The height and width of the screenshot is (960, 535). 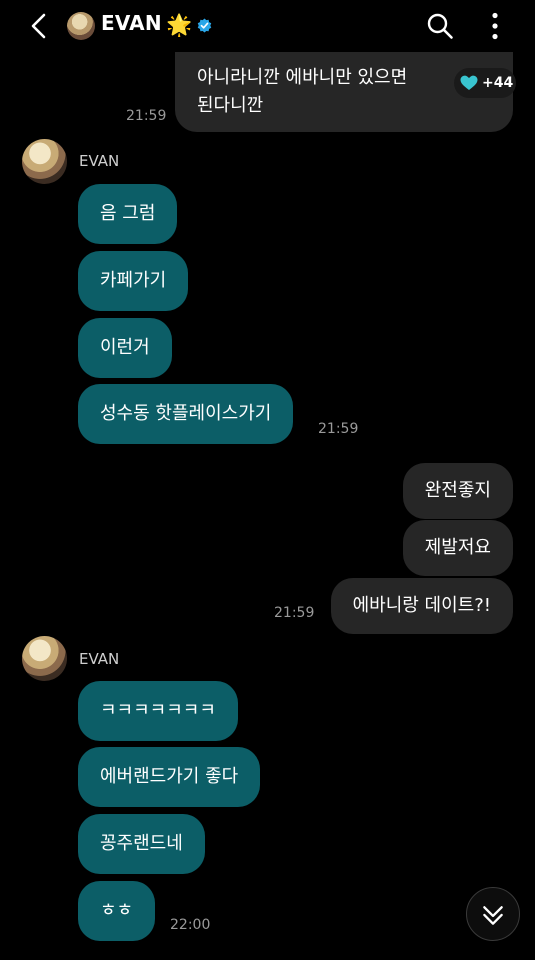 I want to click on message-text: 음 그럼, so click(x=128, y=213).